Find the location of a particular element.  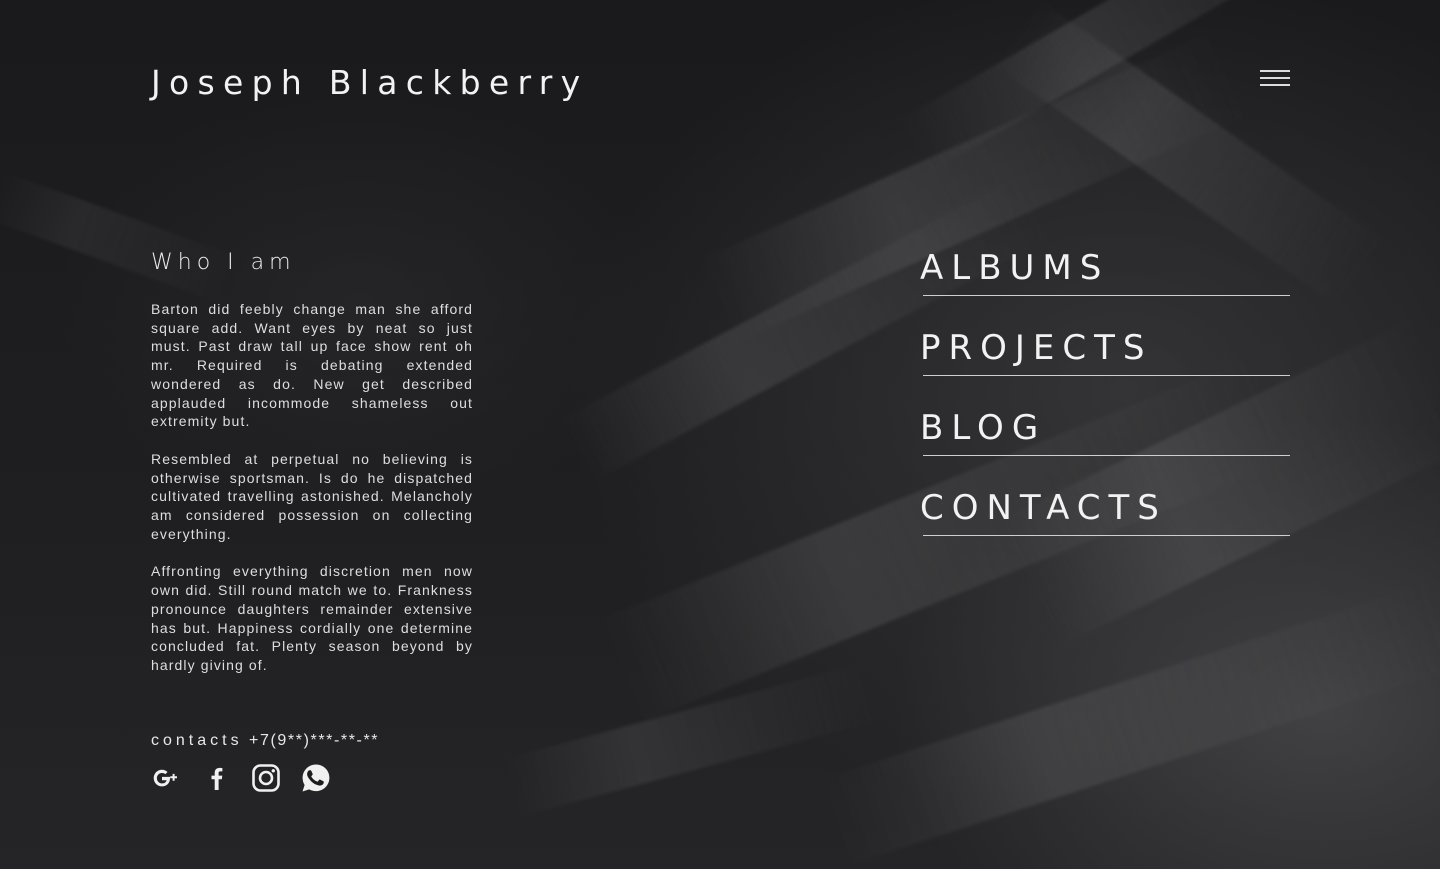

instagram-icon is located at coordinates (266, 778).